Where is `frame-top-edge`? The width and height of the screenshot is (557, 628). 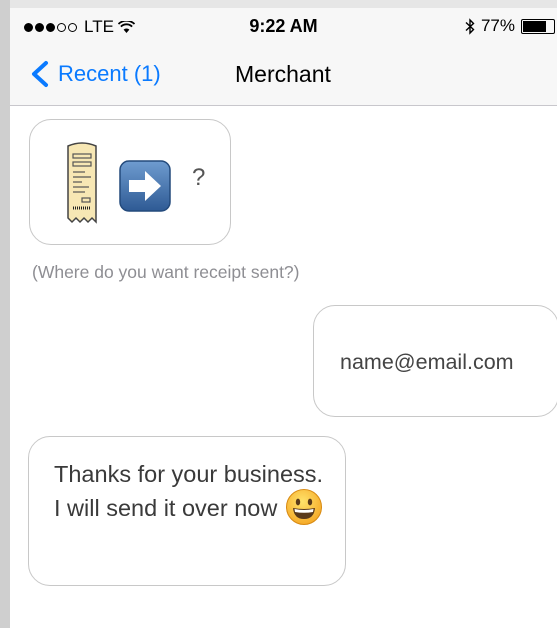
frame-top-edge is located at coordinates (278, 4).